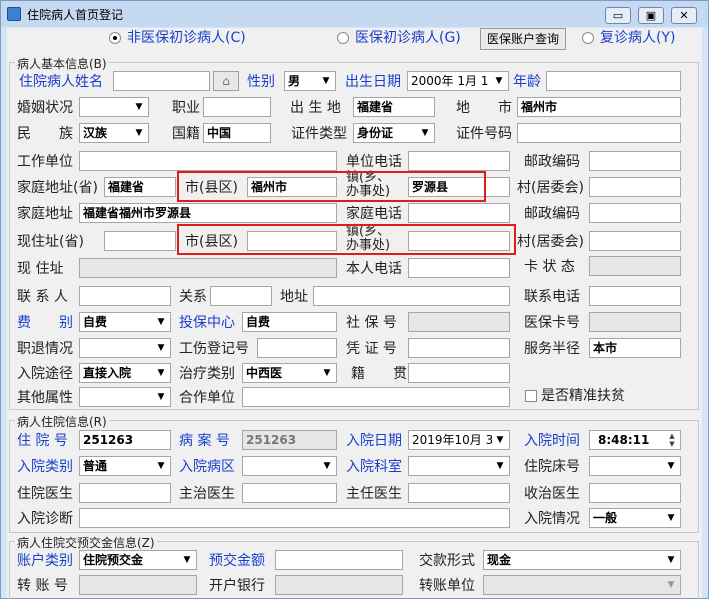 The image size is (709, 599). Describe the element at coordinates (237, 133) in the screenshot. I see `nationality-input: 中国` at that location.